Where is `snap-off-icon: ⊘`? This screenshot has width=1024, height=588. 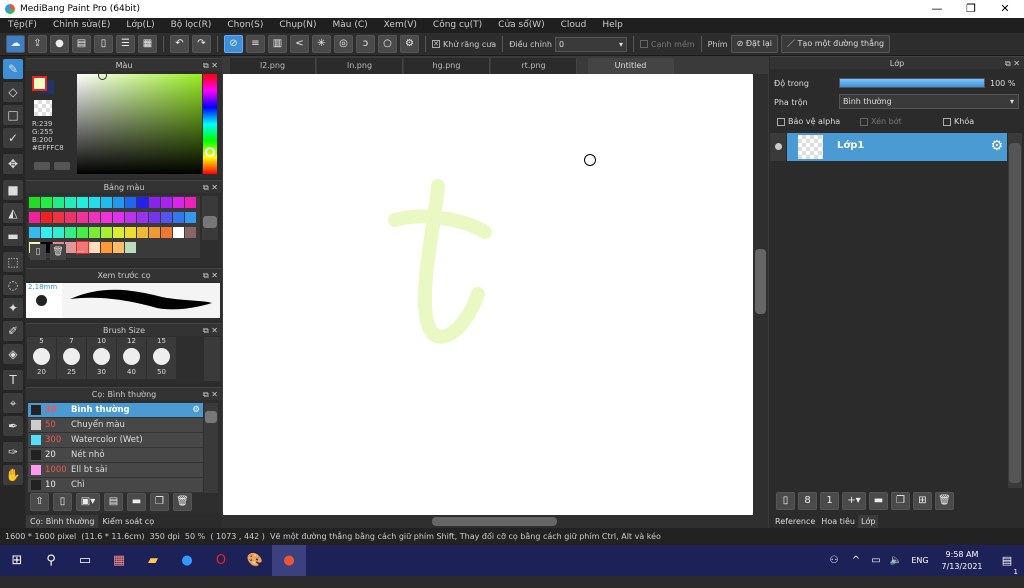
snap-off-icon: ⊘ is located at coordinates (233, 44).